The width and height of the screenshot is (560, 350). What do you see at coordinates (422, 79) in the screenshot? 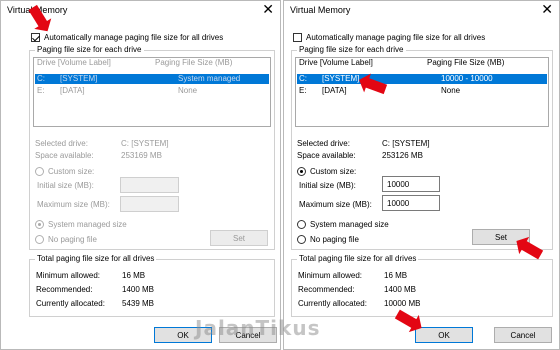
I see `drive-row: C: [SYSTEM] 10000 - 10000` at bounding box center [422, 79].